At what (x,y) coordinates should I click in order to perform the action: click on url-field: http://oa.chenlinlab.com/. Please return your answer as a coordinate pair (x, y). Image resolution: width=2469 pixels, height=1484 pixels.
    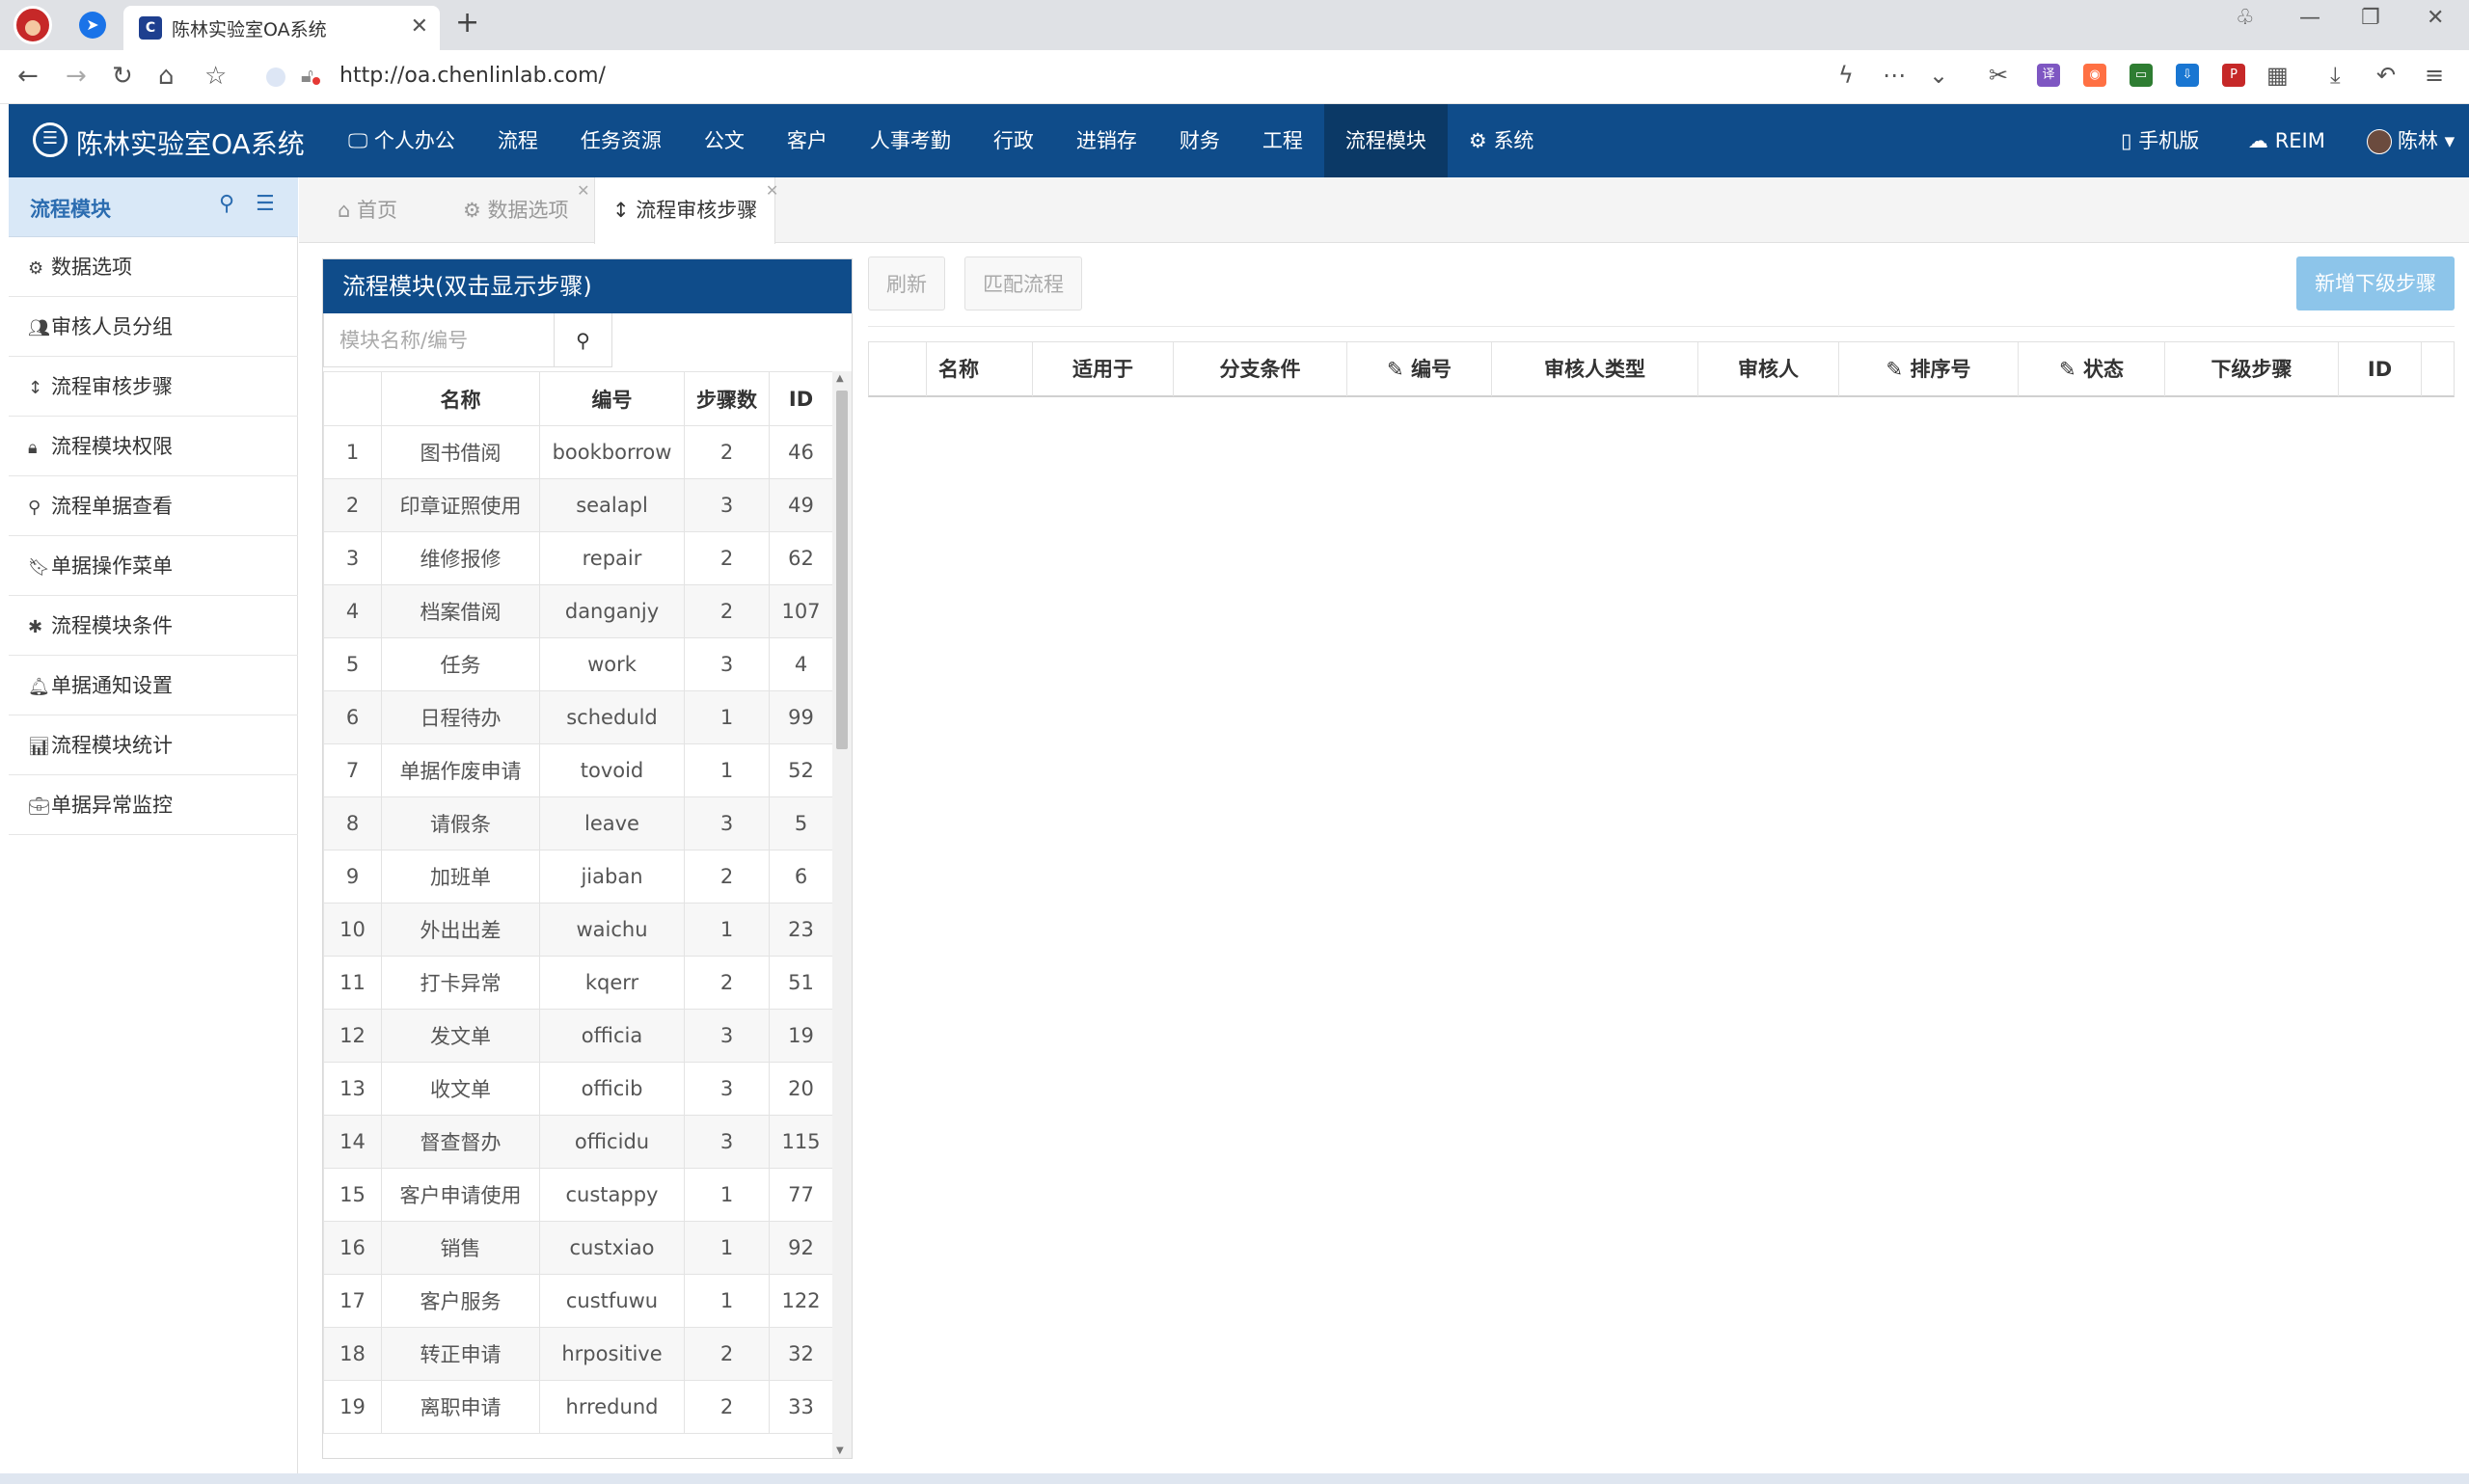
    Looking at the image, I should click on (472, 76).